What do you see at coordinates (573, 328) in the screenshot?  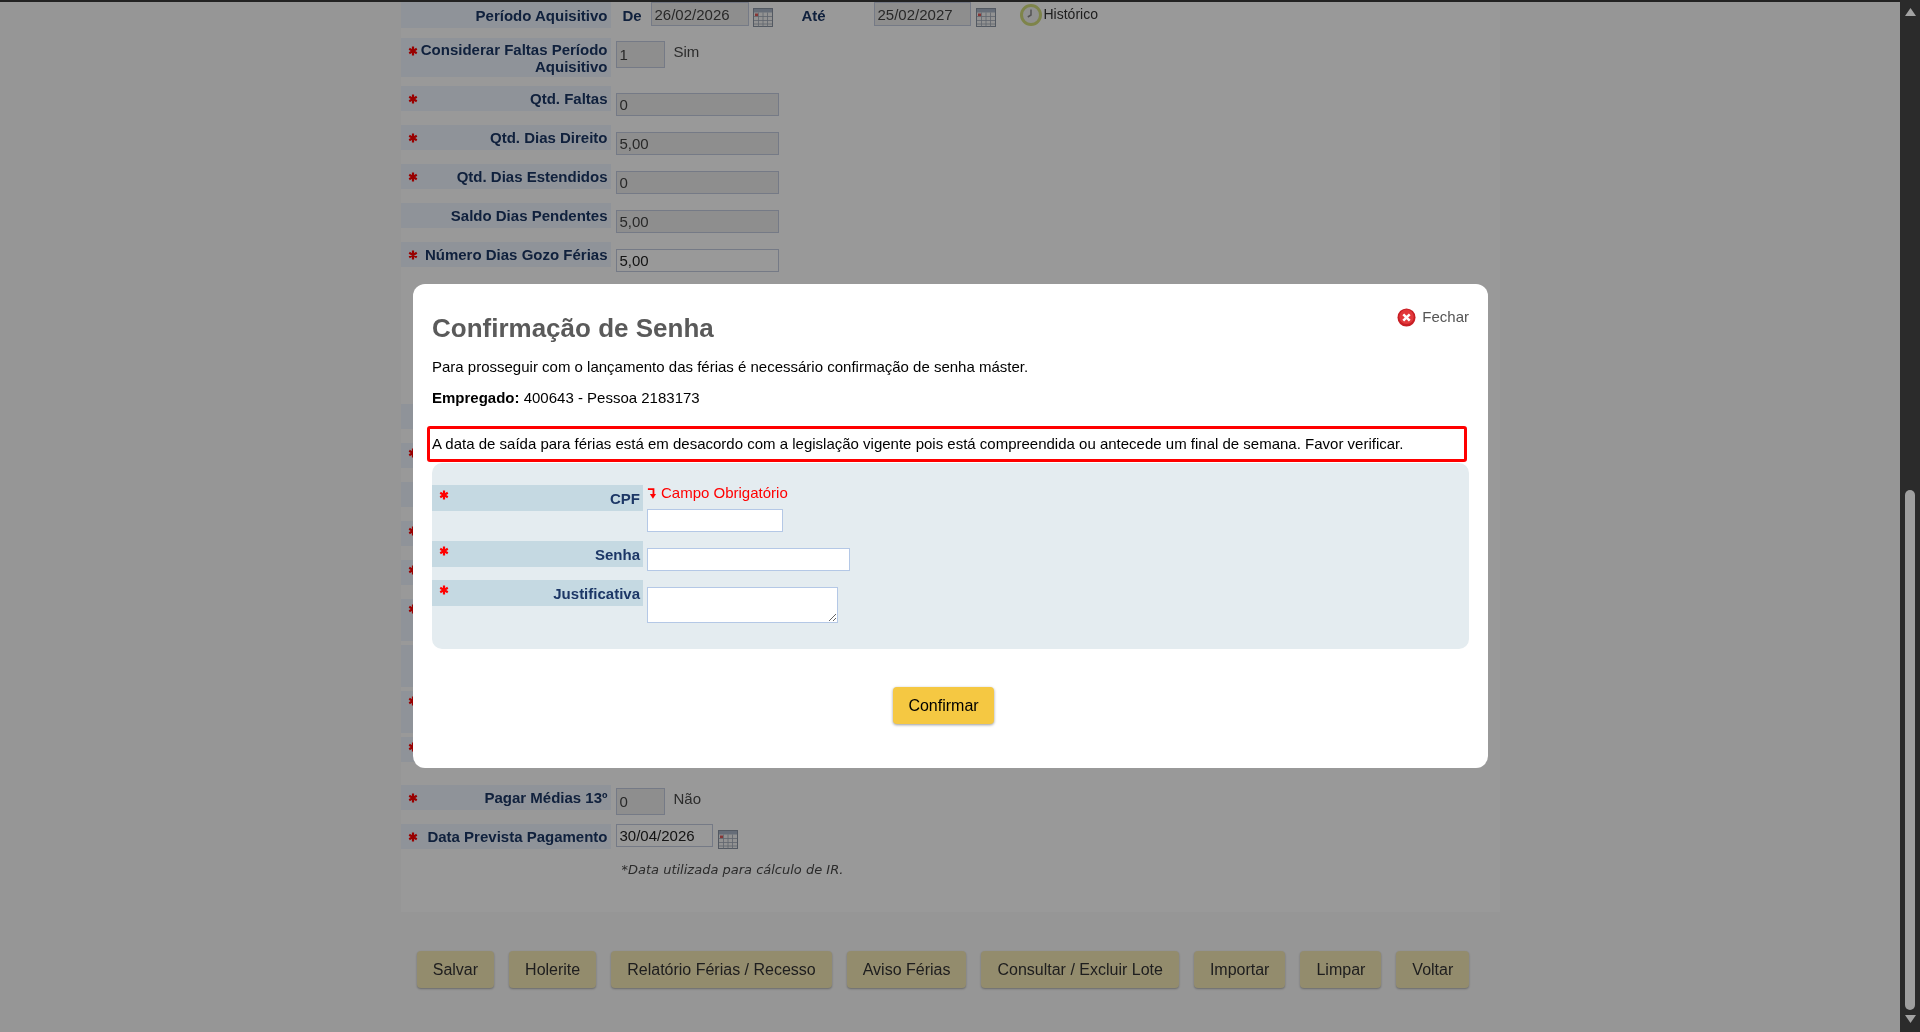 I see `dialog-title: Confirmação de Senha` at bounding box center [573, 328].